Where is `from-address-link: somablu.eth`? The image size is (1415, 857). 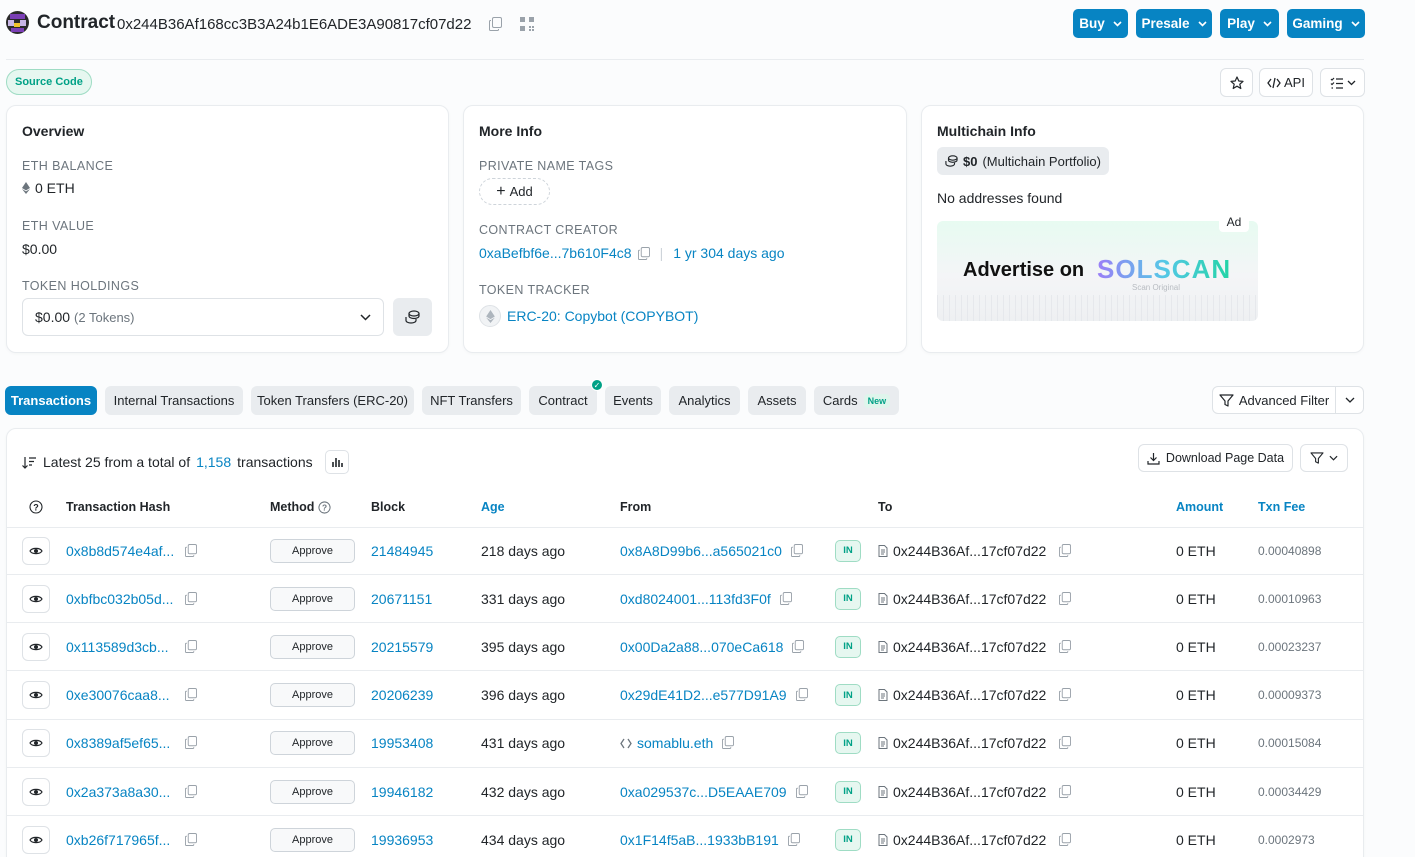 from-address-link: somablu.eth is located at coordinates (675, 743).